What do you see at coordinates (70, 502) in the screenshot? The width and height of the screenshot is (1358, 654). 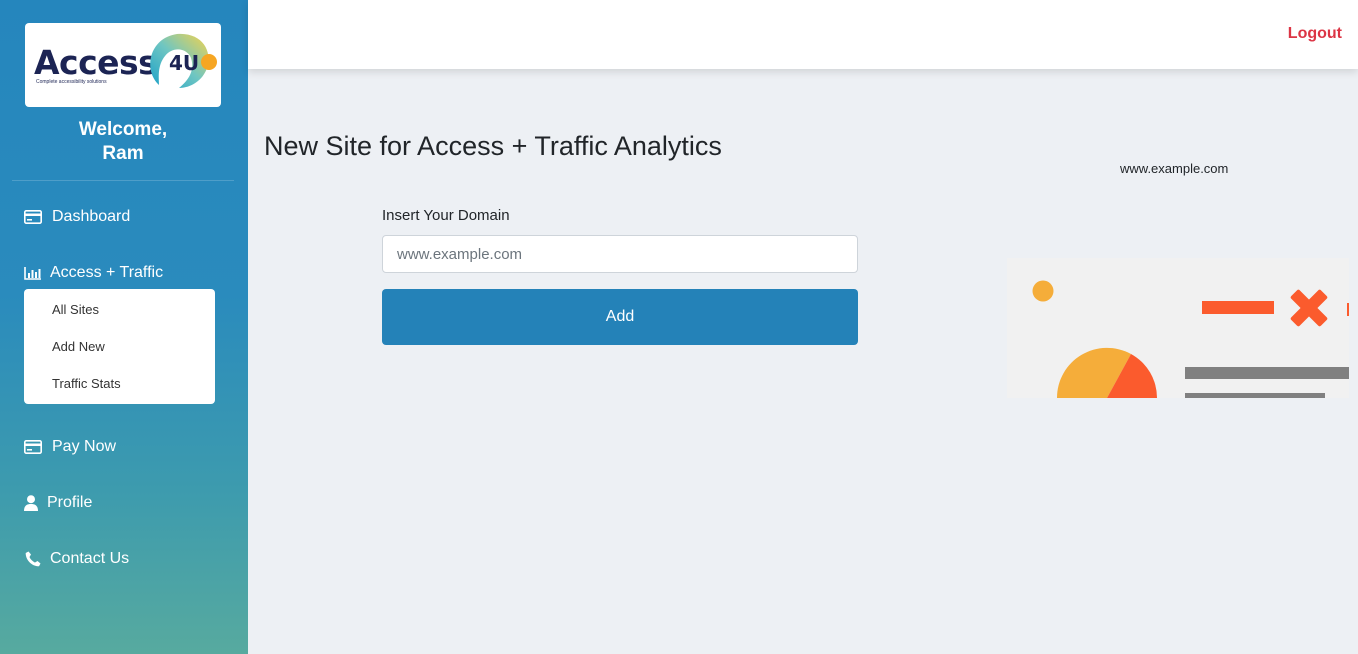 I see `sidebar-item-label: Profile` at bounding box center [70, 502].